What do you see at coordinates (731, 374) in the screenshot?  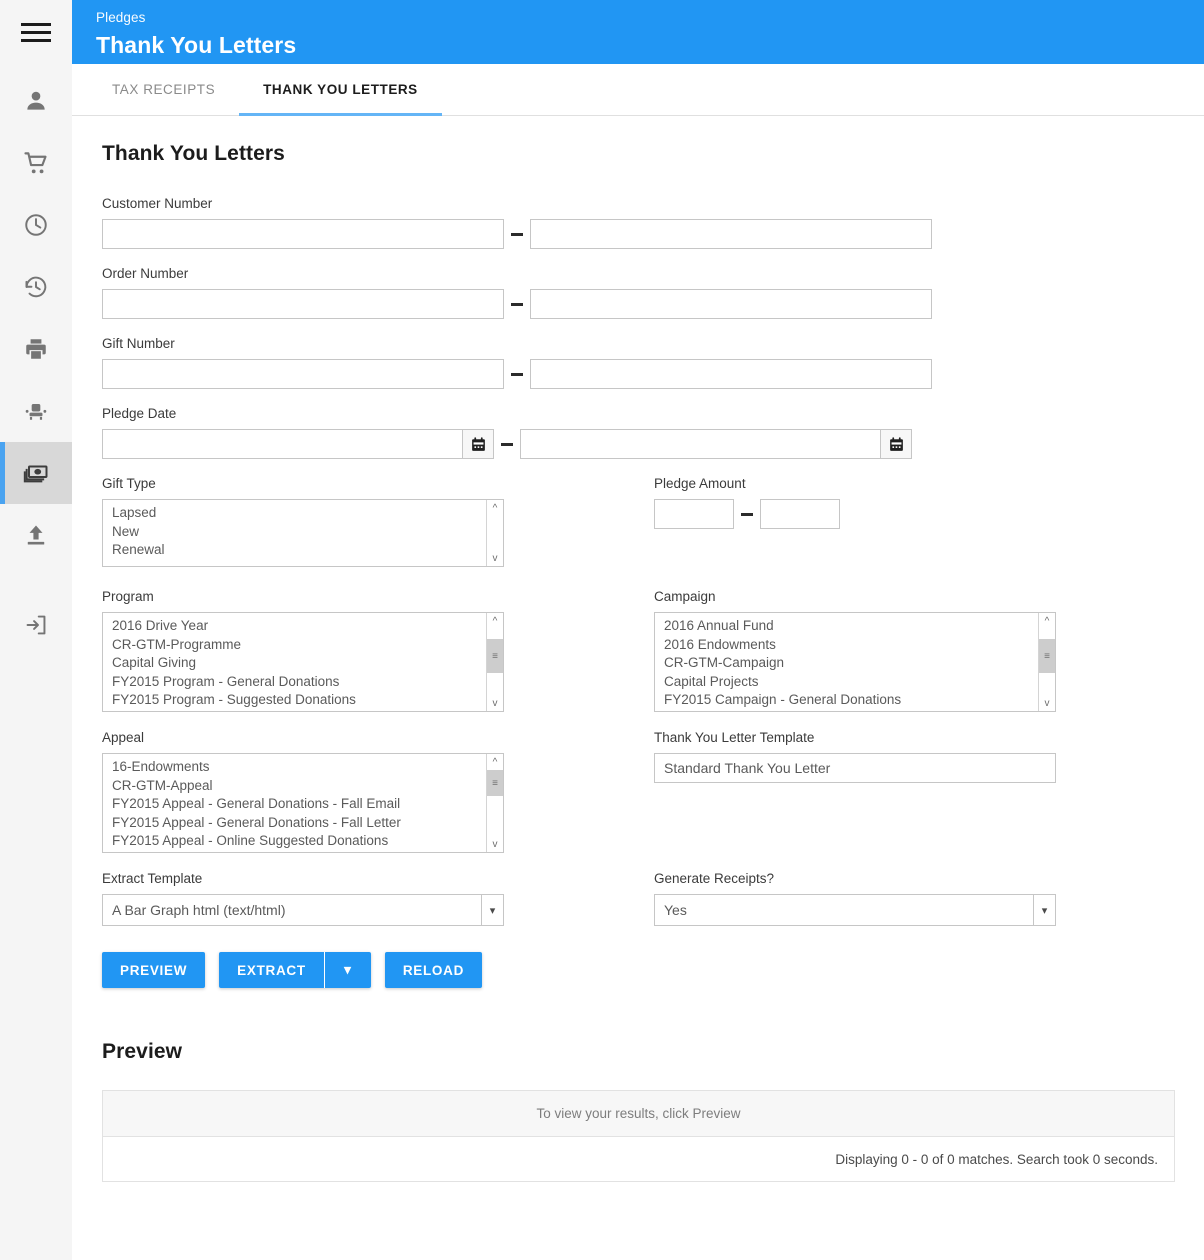 I see `gift-number-to-input` at bounding box center [731, 374].